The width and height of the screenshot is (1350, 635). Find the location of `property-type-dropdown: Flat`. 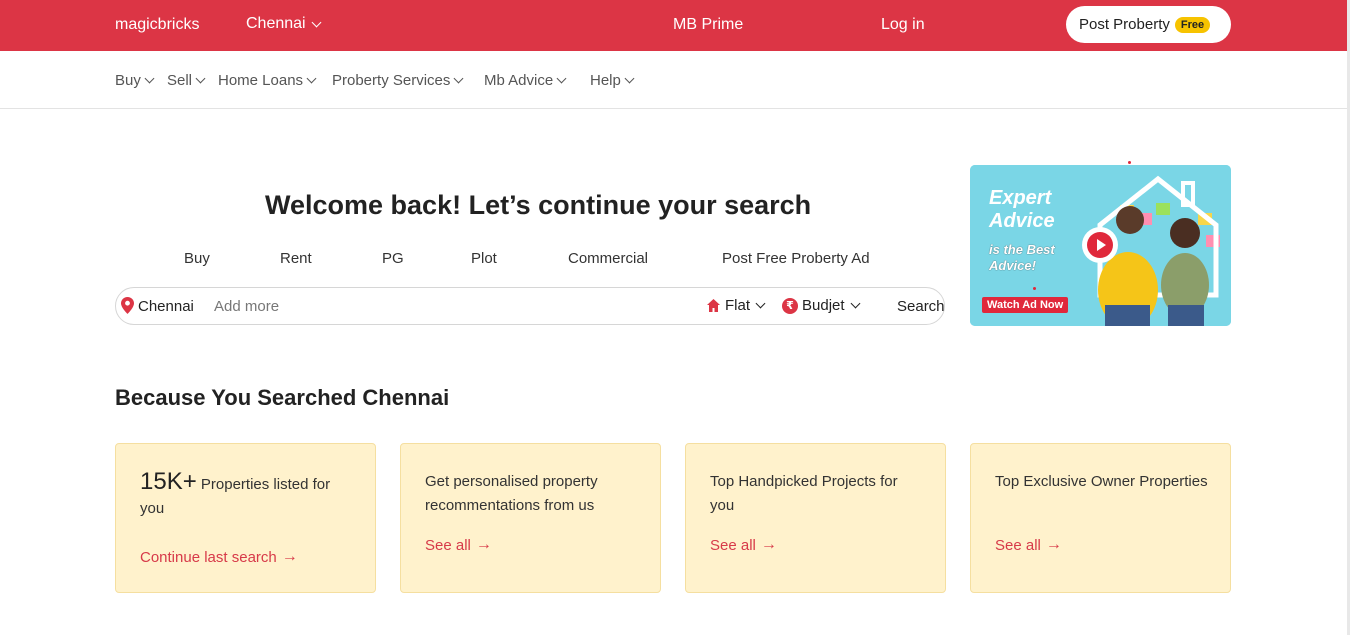

property-type-dropdown: Flat is located at coordinates (736, 305).